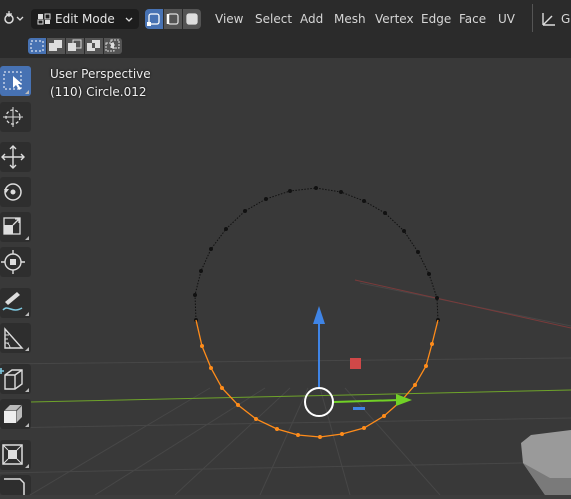 This screenshot has height=499, width=571. I want to click on tool-bevel, so click(15, 485).